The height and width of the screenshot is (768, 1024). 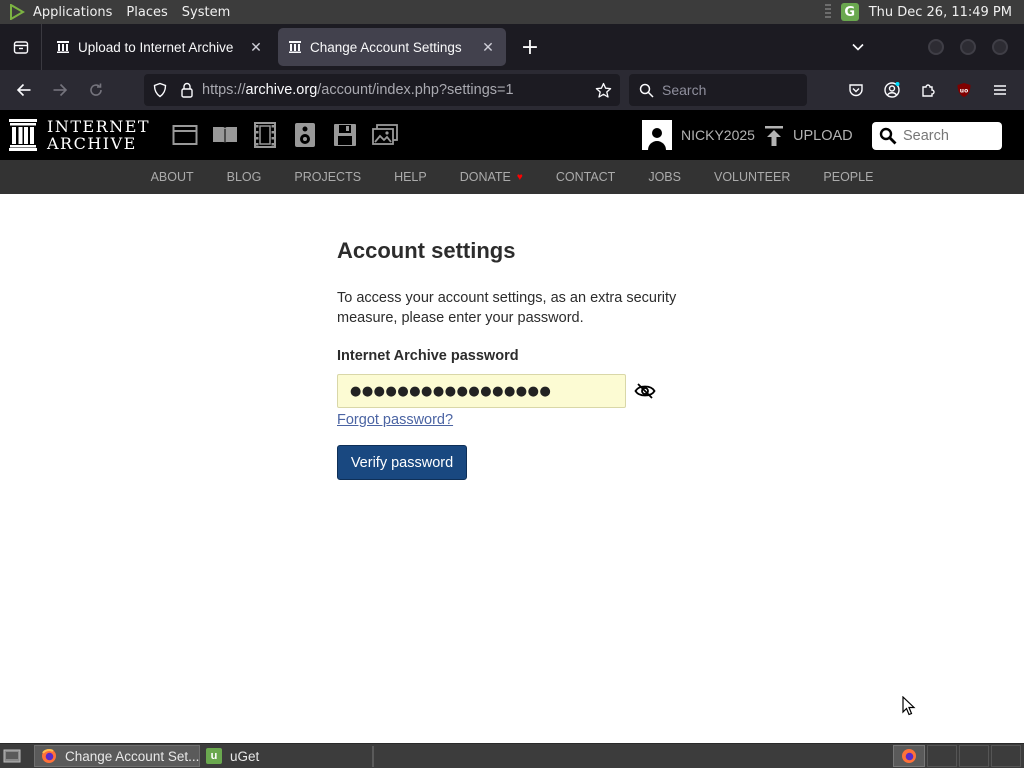 I want to click on show-desktop-button, so click(x=12, y=756).